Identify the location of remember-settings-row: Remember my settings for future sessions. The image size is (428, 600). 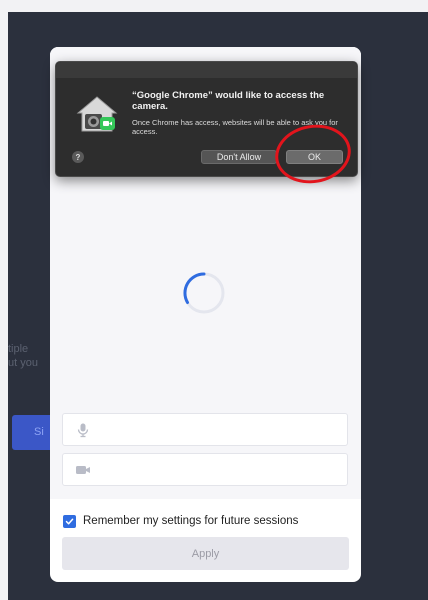
(180, 521).